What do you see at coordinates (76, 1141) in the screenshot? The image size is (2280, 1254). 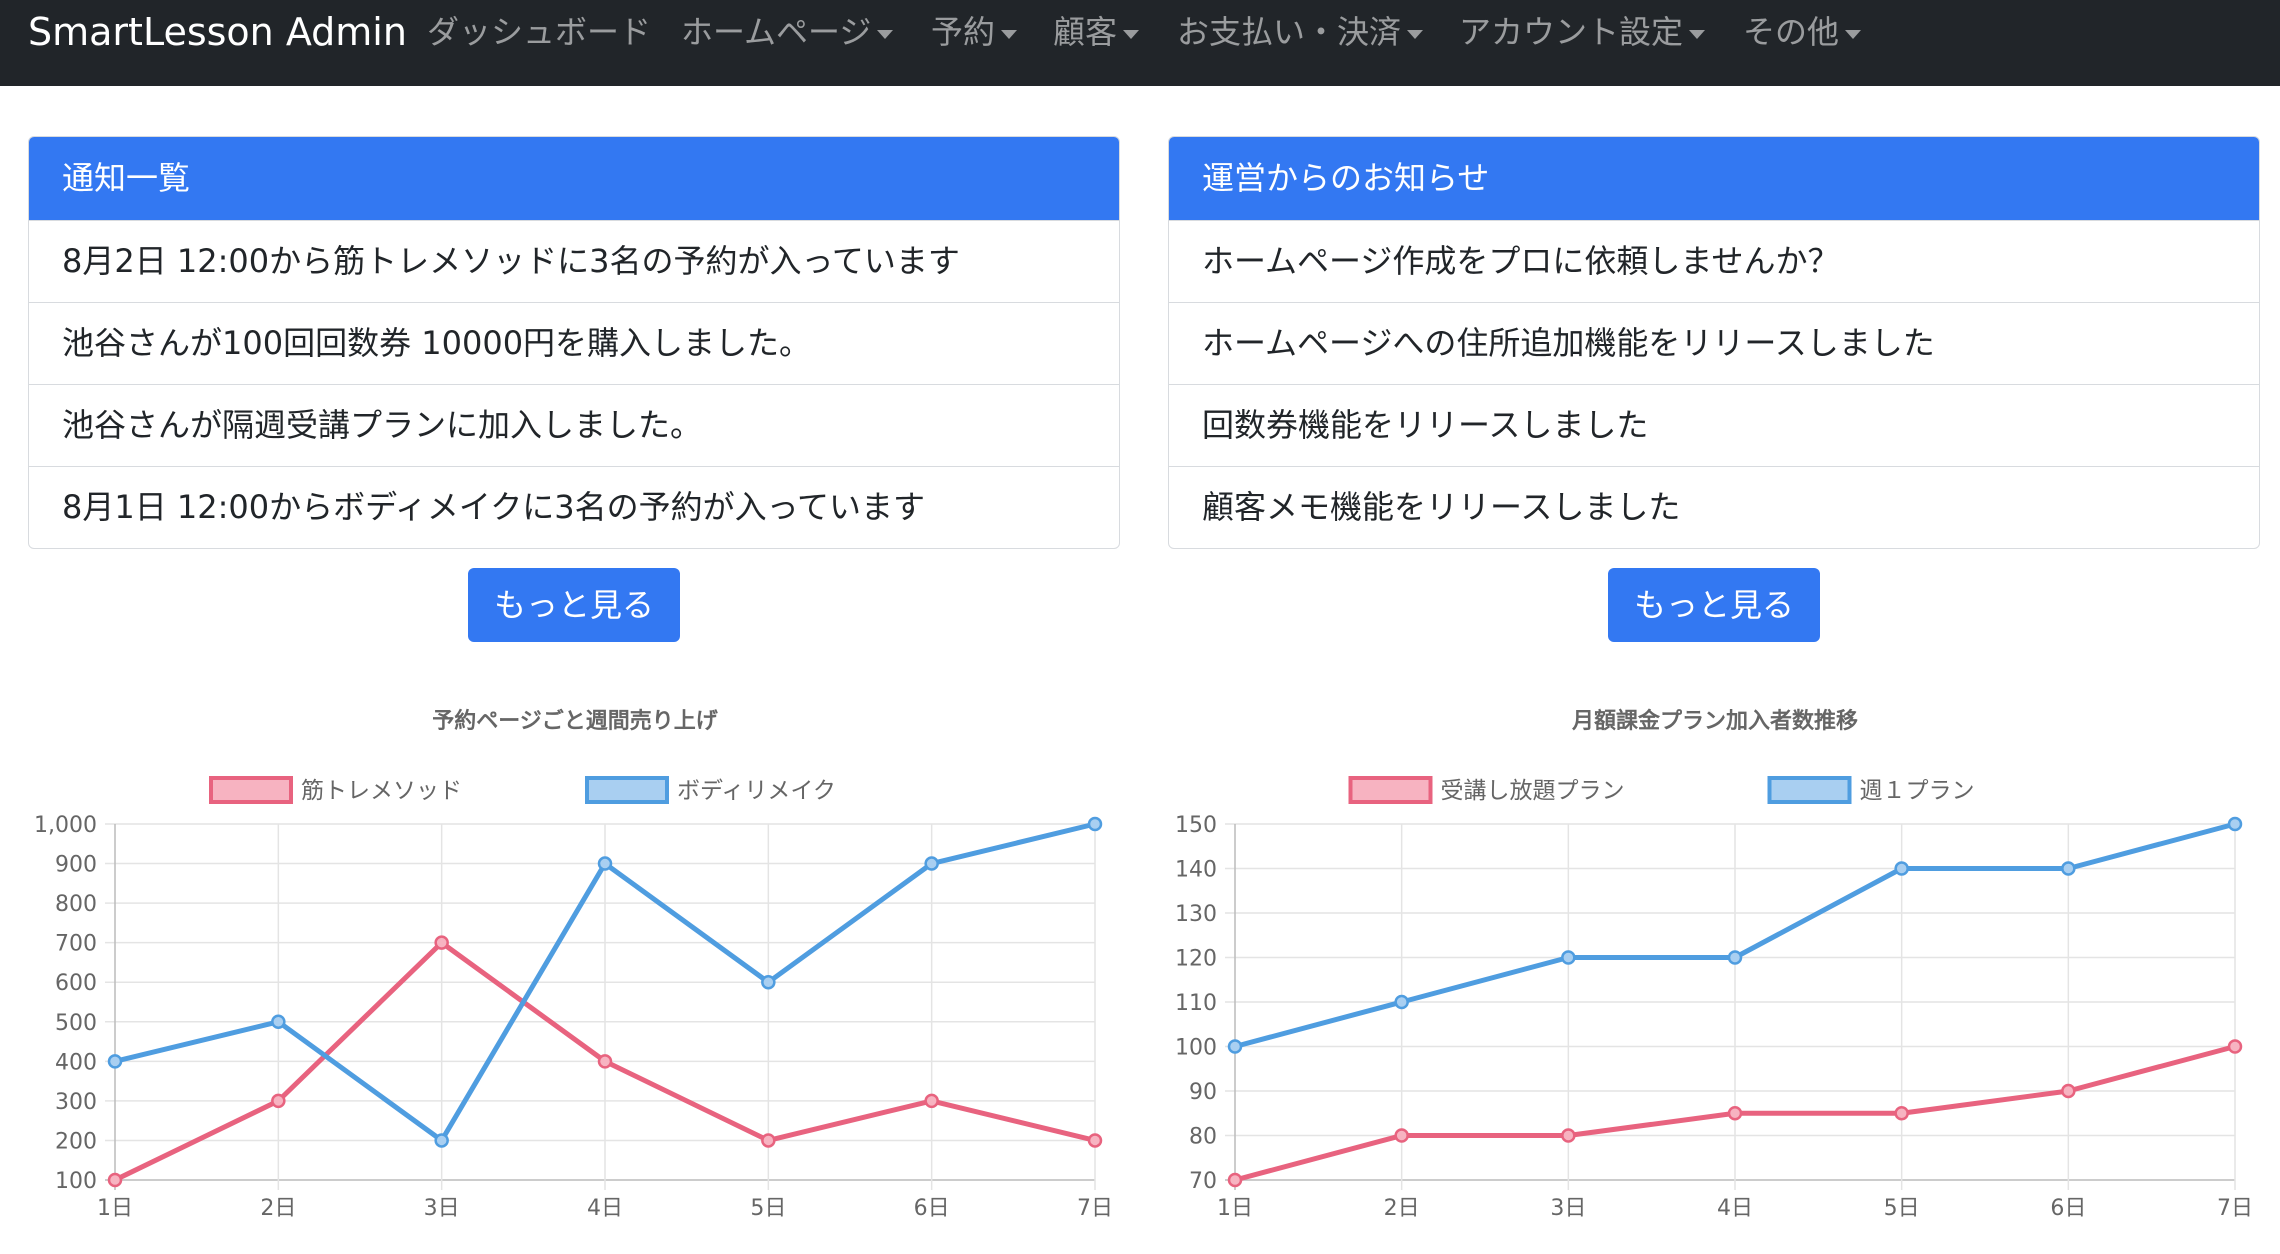 I see `y-tick-label: 200` at bounding box center [76, 1141].